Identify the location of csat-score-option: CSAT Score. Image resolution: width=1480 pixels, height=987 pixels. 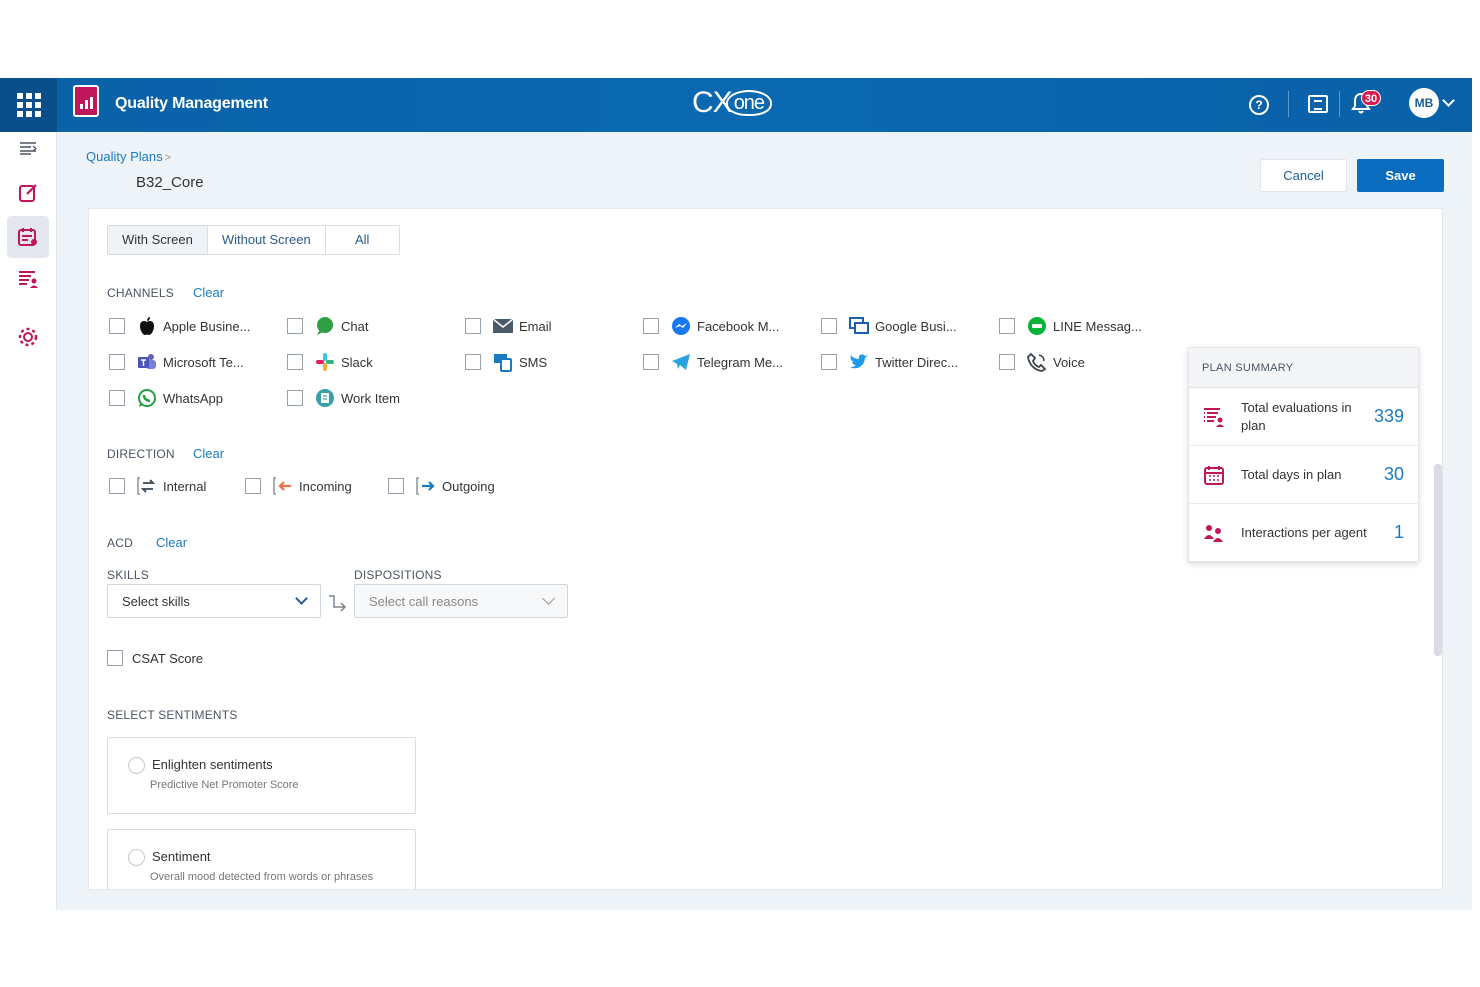
(155, 658).